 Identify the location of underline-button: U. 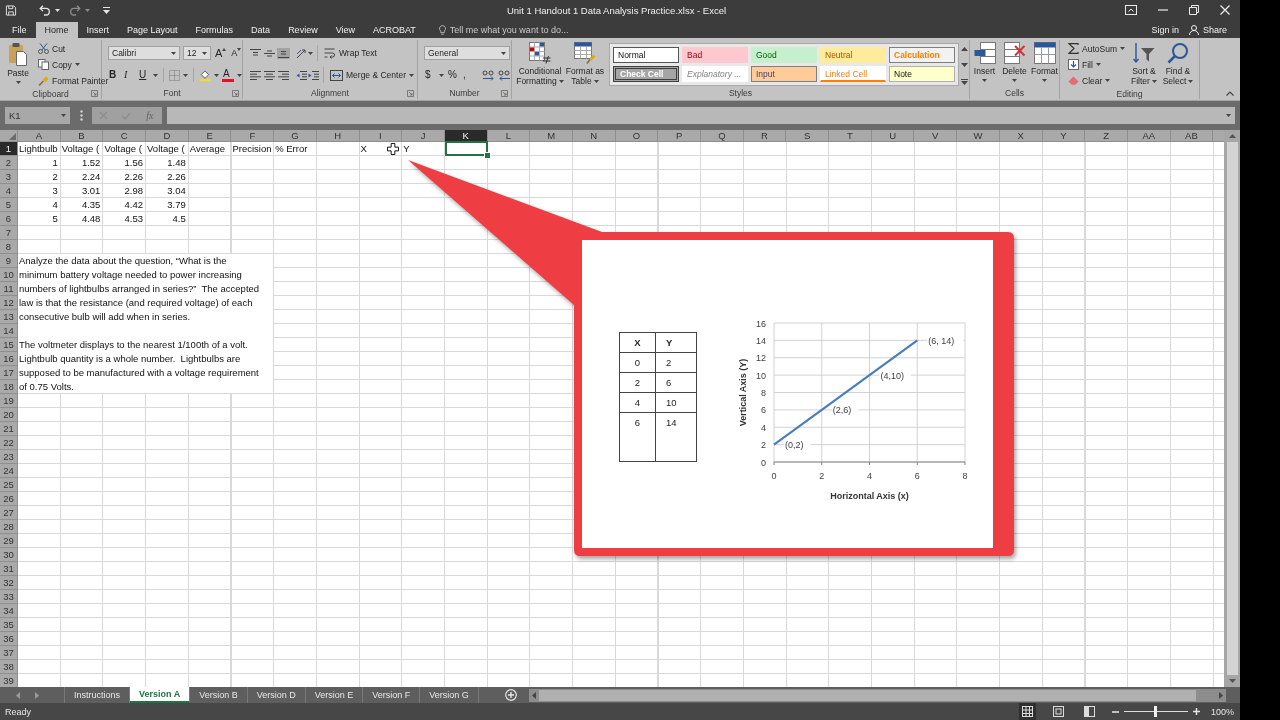
(144, 75).